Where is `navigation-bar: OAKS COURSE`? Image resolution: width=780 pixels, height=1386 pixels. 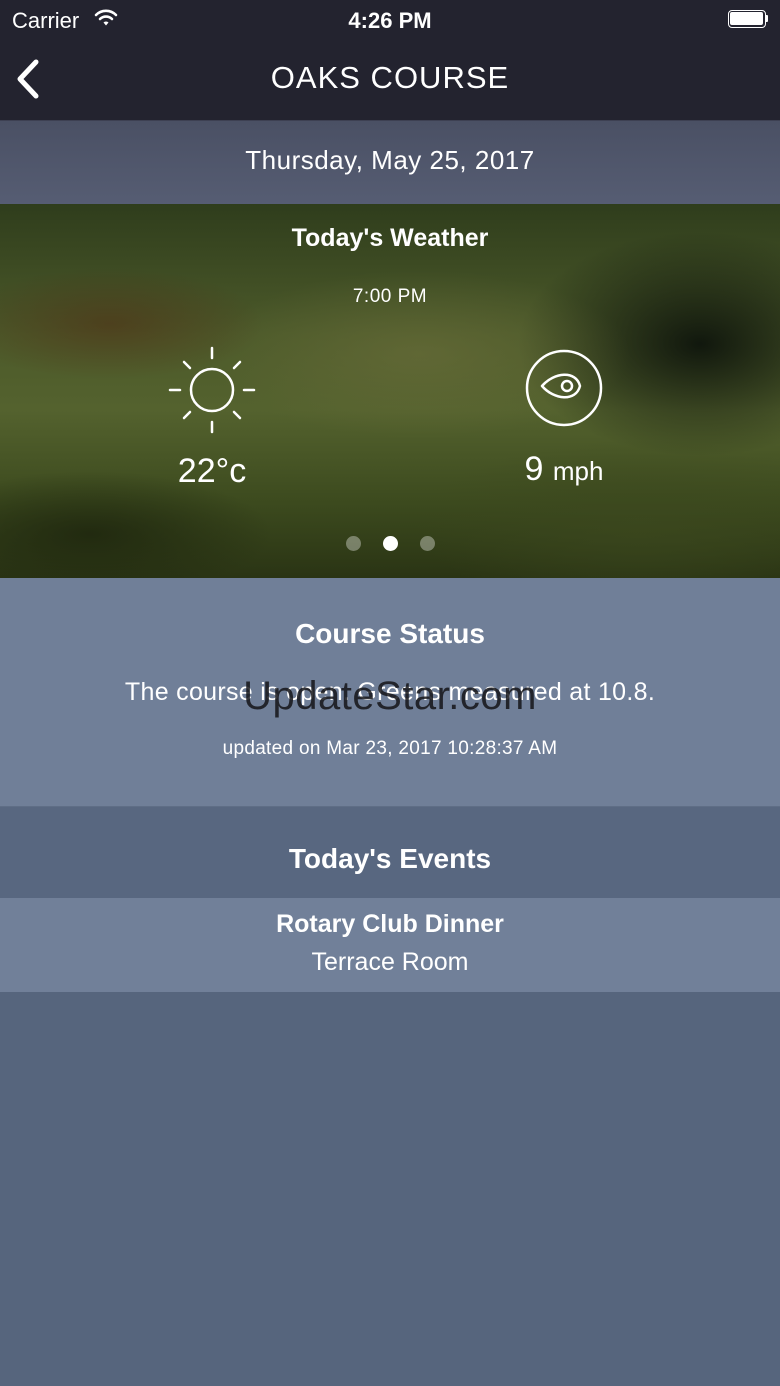
navigation-bar: OAKS COURSE is located at coordinates (390, 80).